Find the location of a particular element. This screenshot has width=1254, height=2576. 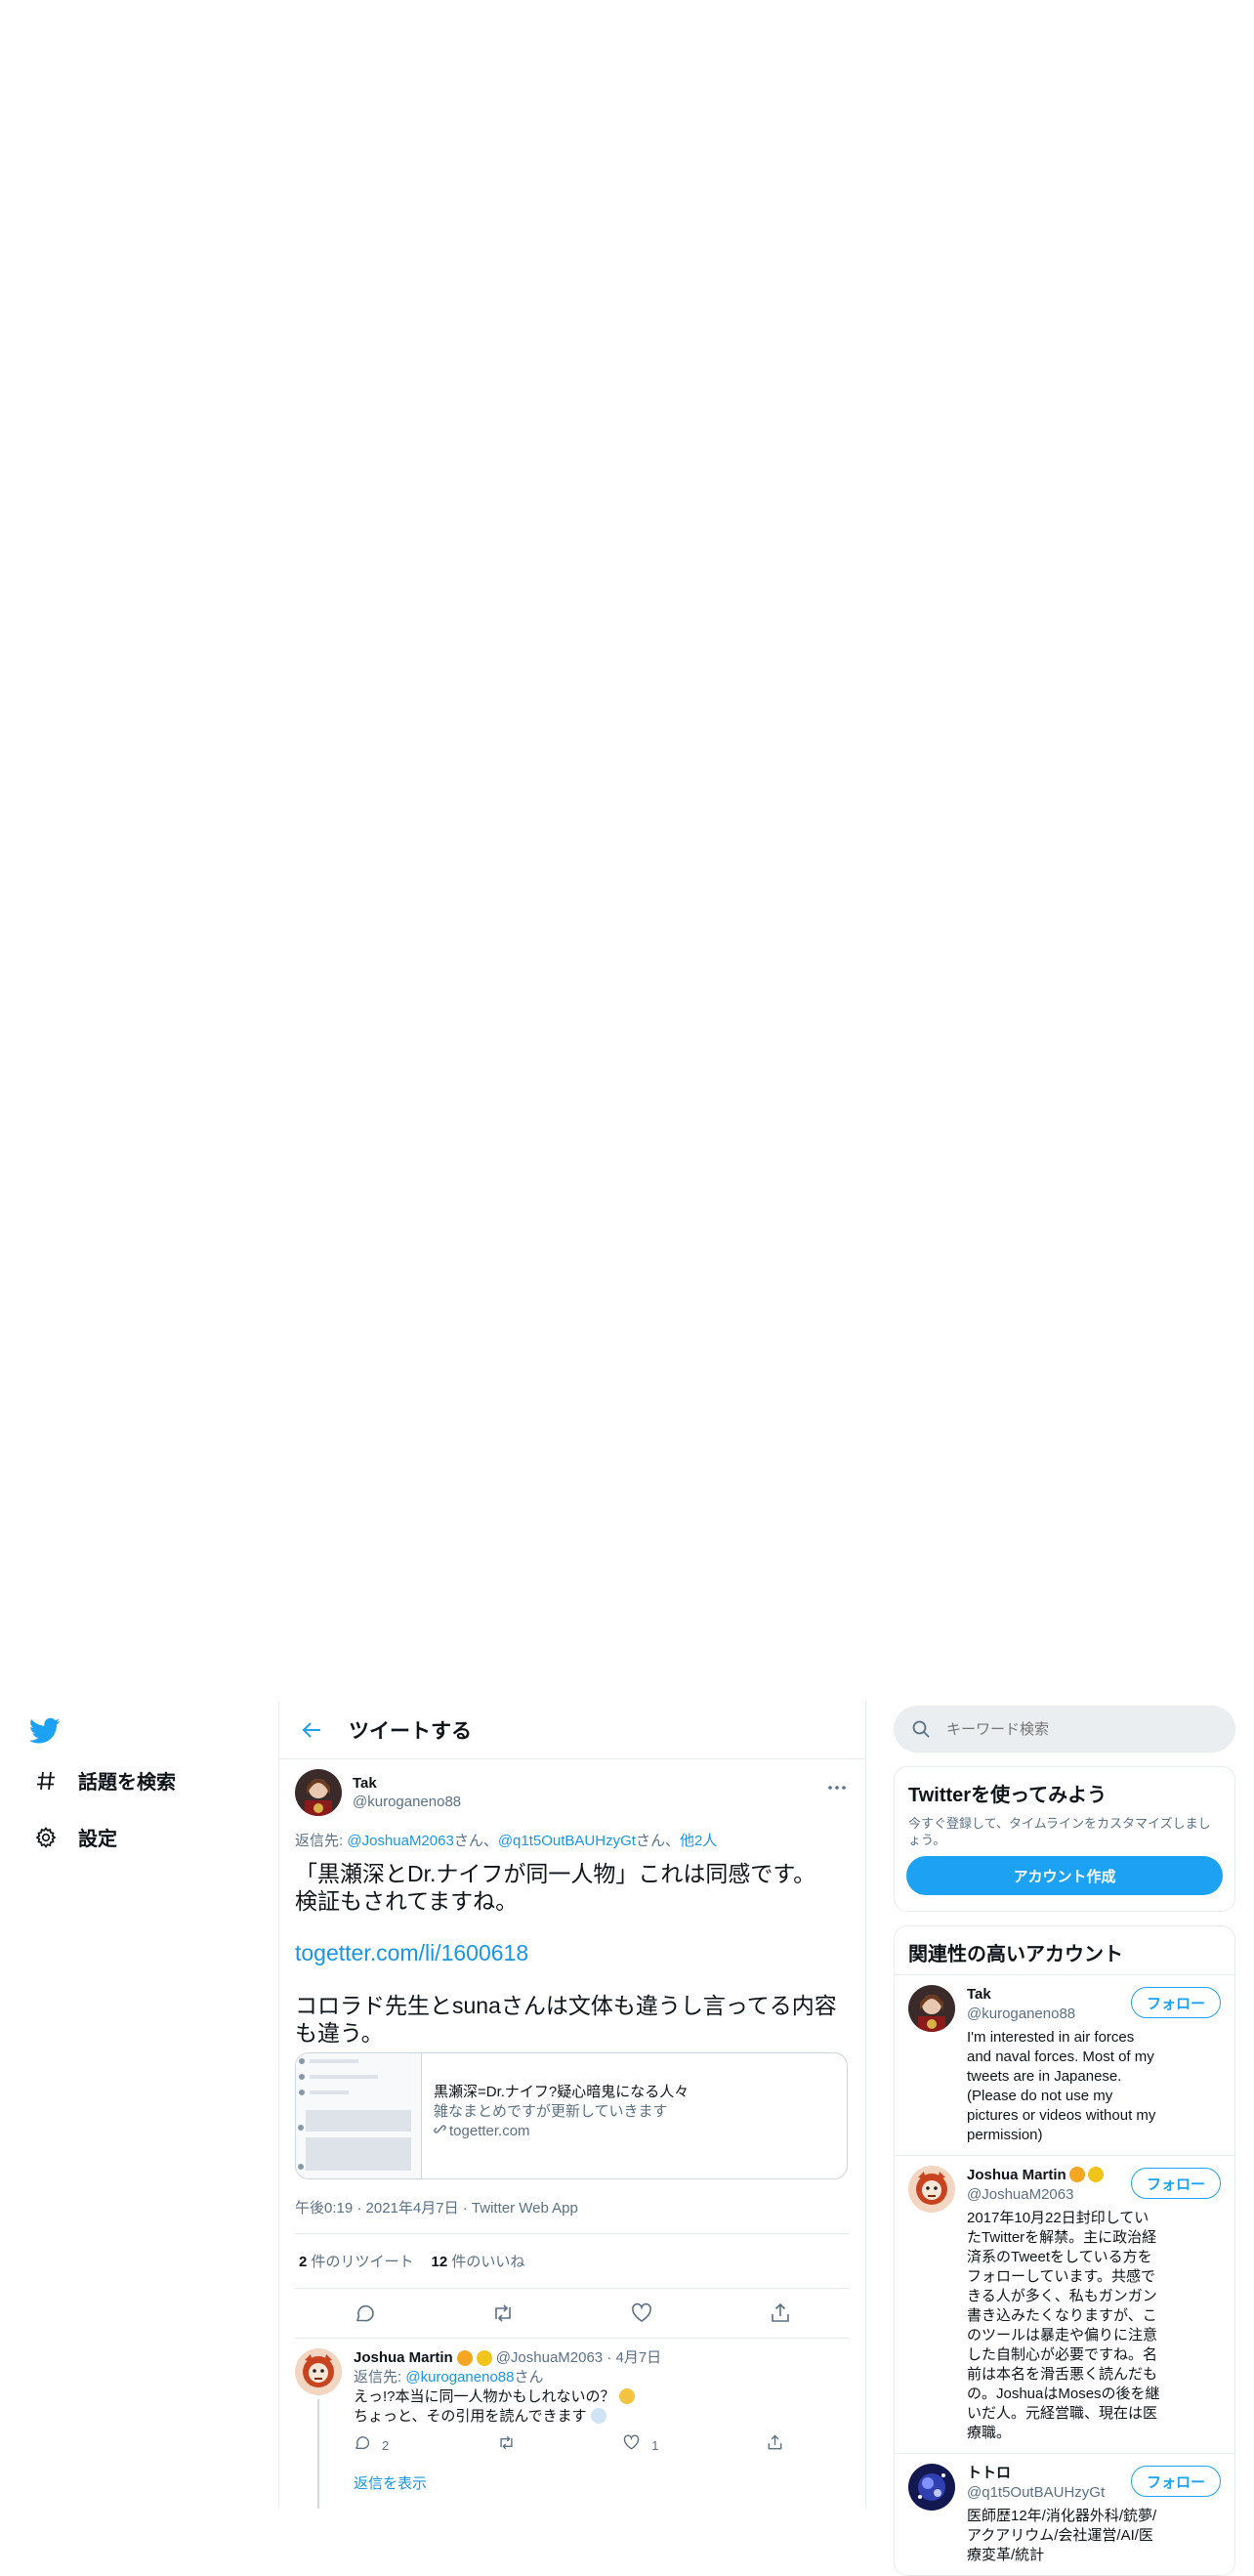

link-icon is located at coordinates (440, 2131).